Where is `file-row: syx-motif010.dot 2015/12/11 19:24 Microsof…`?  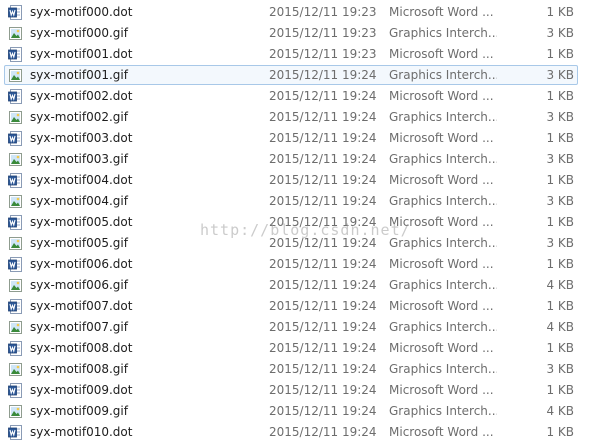 file-row: syx-motif010.dot 2015/12/11 19:24 Microsof… is located at coordinates (296, 432).